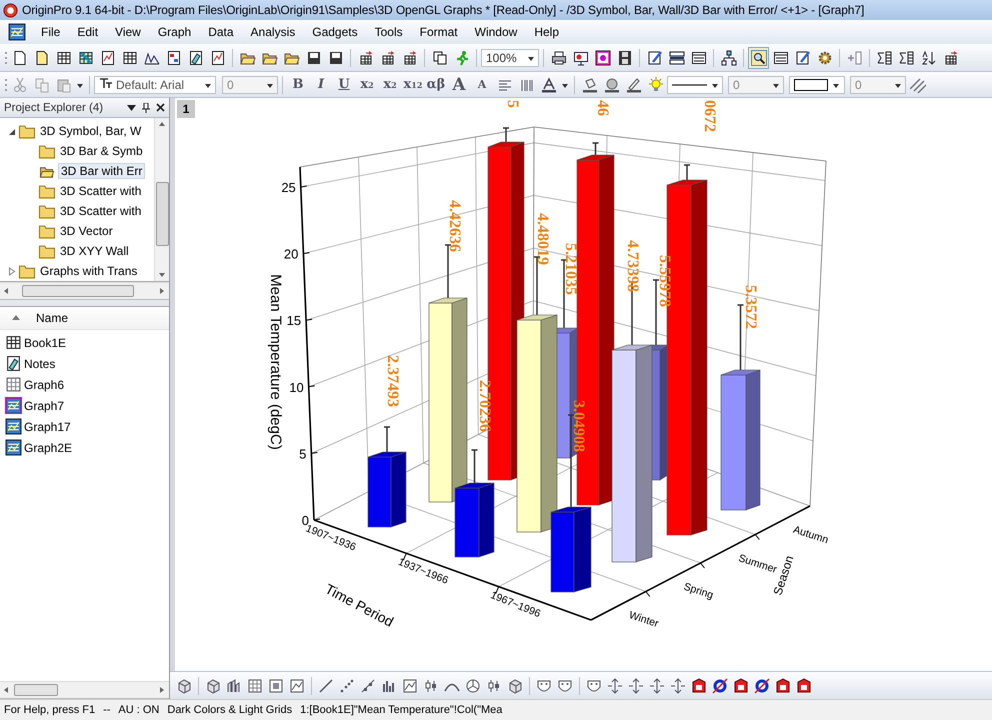 The width and height of the screenshot is (992, 720). What do you see at coordinates (438, 32) in the screenshot?
I see `menu-item: Format` at bounding box center [438, 32].